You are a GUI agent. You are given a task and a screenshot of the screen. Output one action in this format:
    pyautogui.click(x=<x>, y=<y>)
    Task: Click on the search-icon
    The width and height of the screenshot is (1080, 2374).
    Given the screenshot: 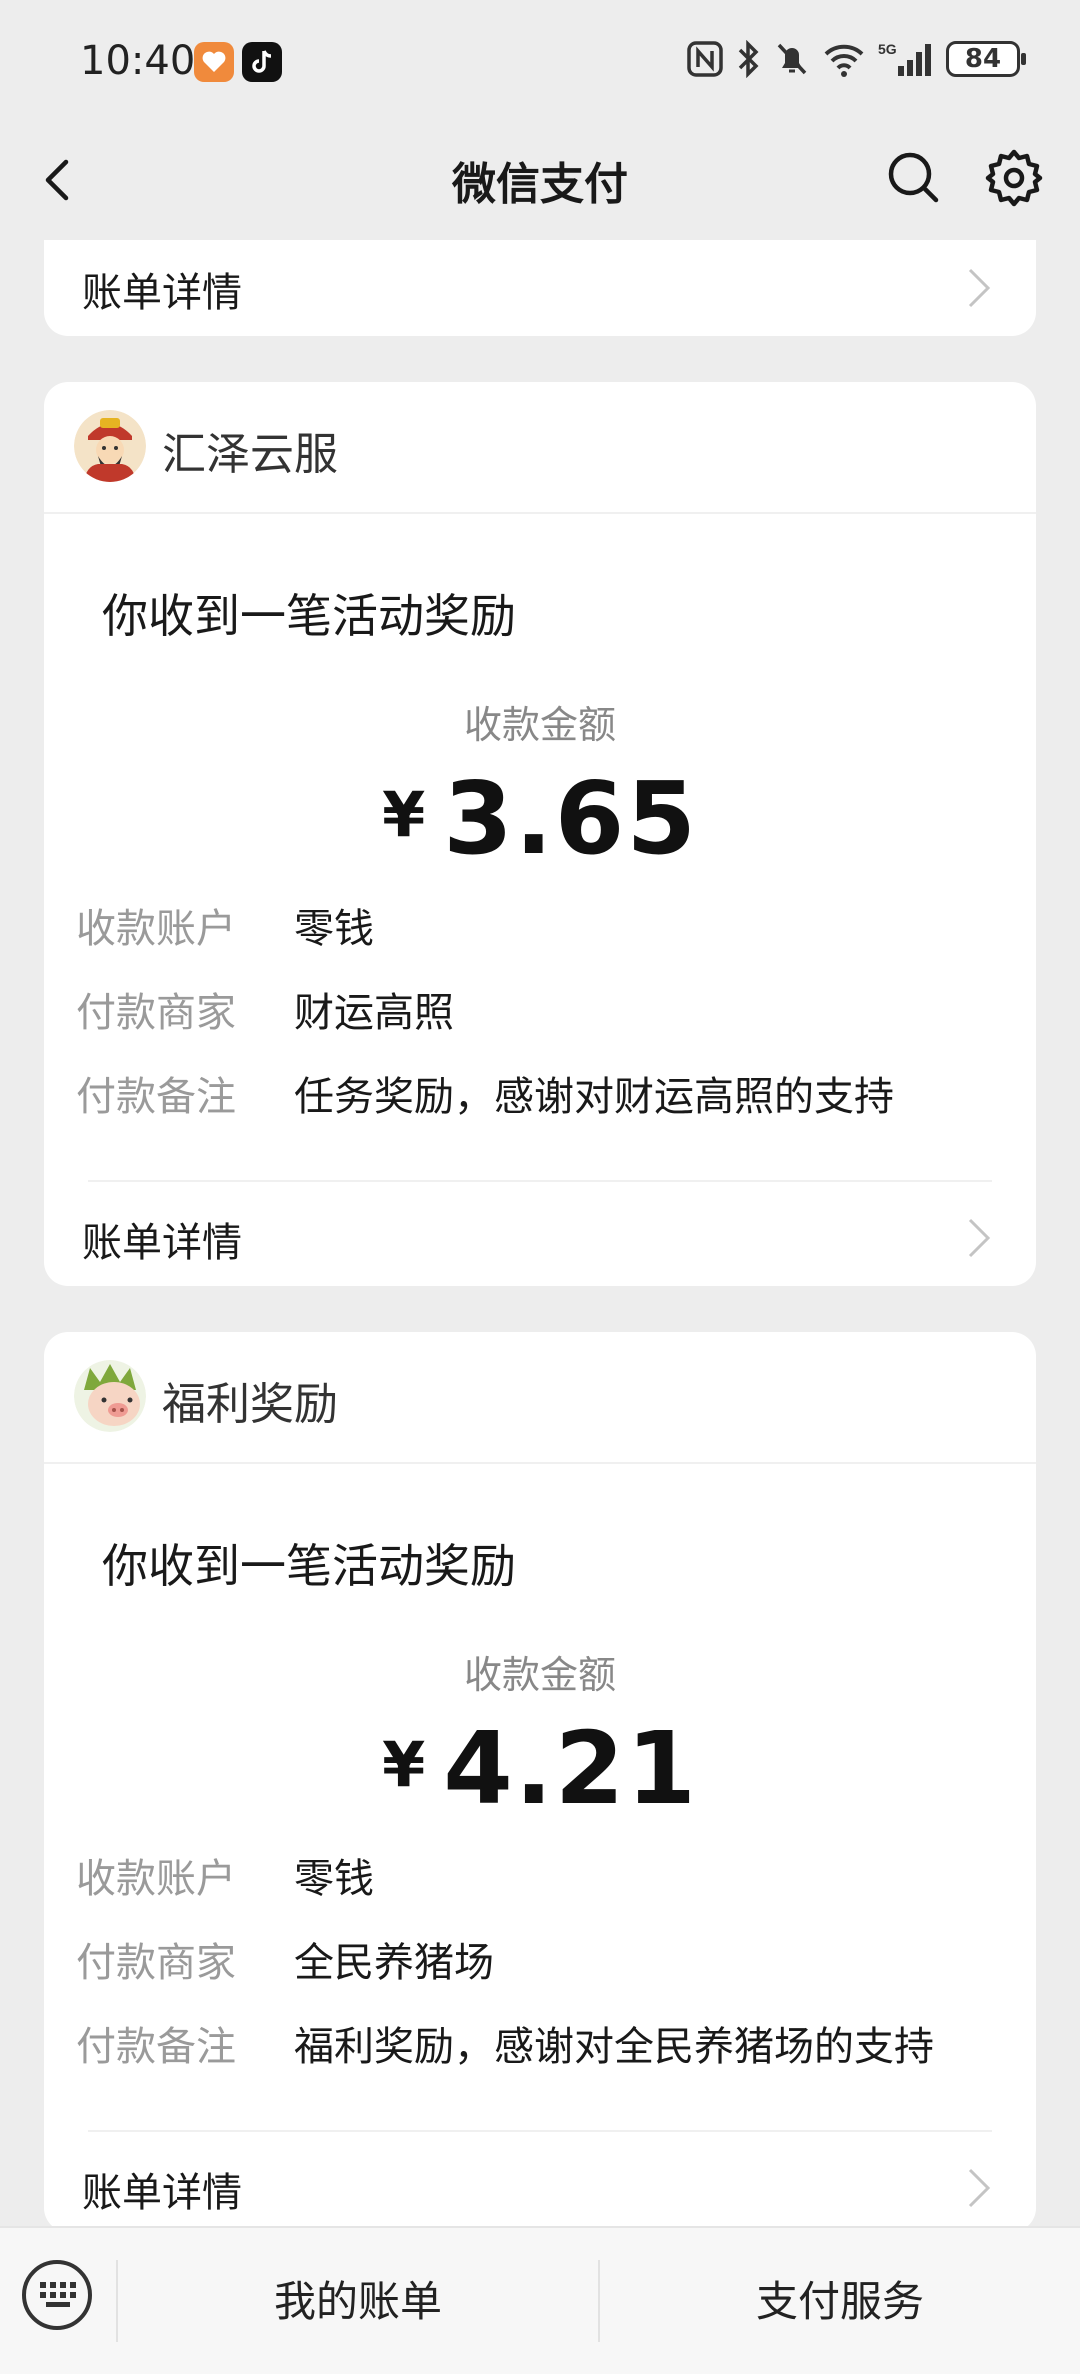 What is the action you would take?
    pyautogui.click(x=914, y=178)
    